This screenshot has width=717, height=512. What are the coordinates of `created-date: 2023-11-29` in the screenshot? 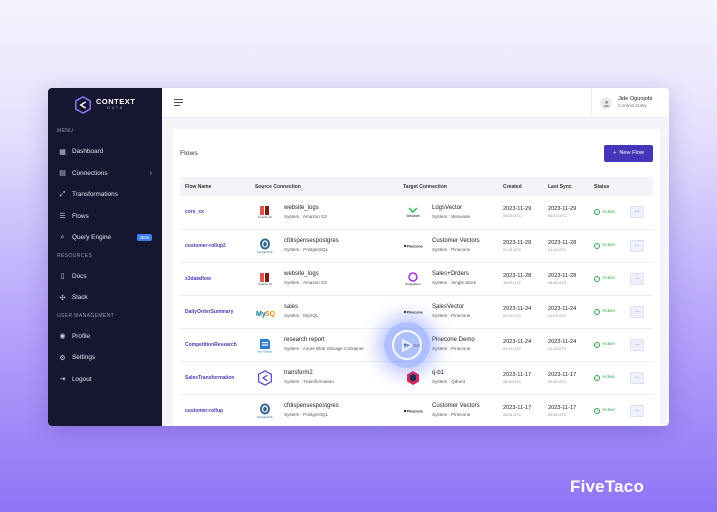 It's located at (517, 209).